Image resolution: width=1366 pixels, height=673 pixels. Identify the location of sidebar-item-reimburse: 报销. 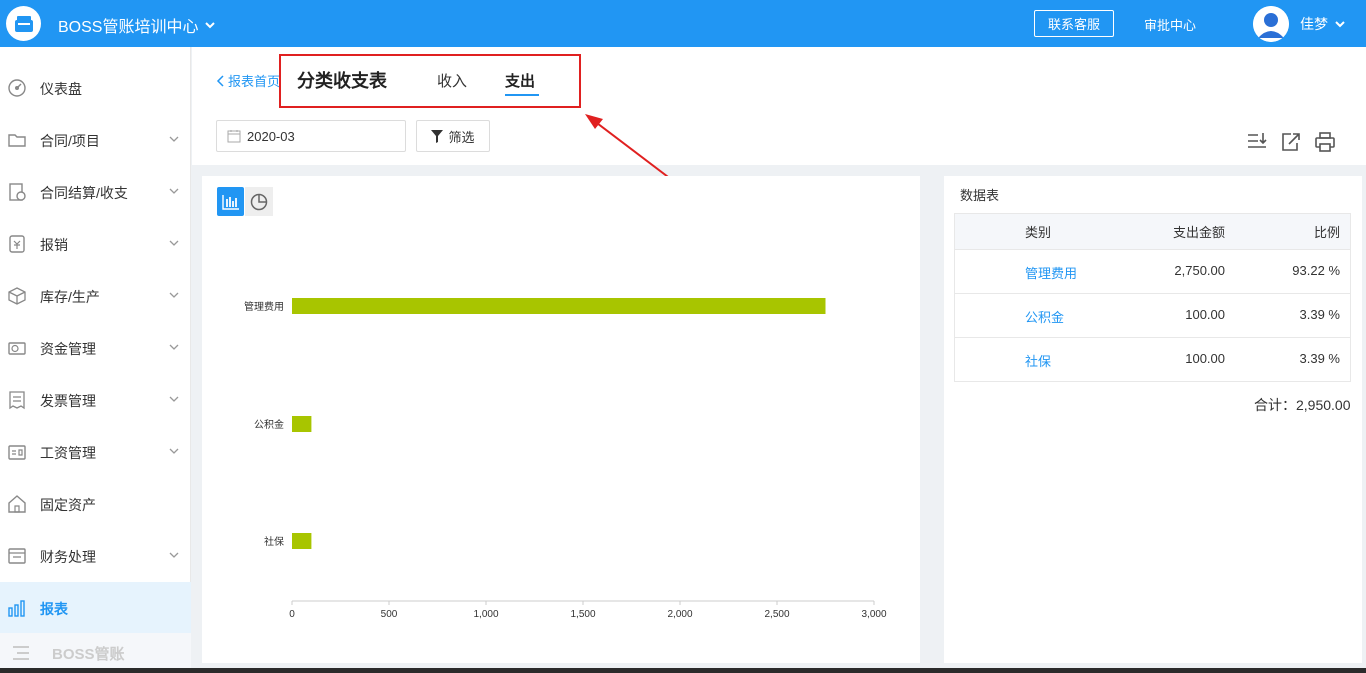
(95, 244).